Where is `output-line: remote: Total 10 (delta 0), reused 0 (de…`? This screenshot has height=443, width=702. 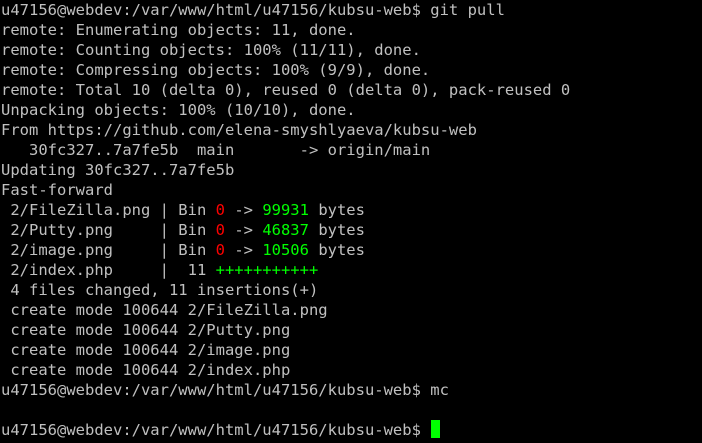 output-line: remote: Total 10 (delta 0), reused 0 (de… is located at coordinates (286, 90).